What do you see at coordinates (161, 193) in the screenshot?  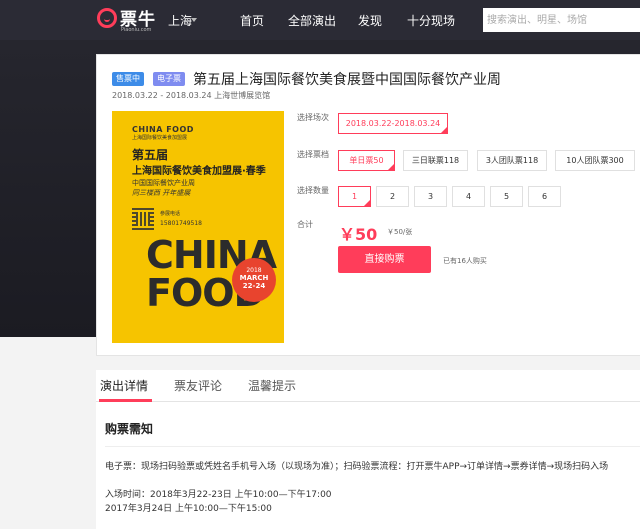 I see `poster-tagline: 同三楼西 开年盛展` at bounding box center [161, 193].